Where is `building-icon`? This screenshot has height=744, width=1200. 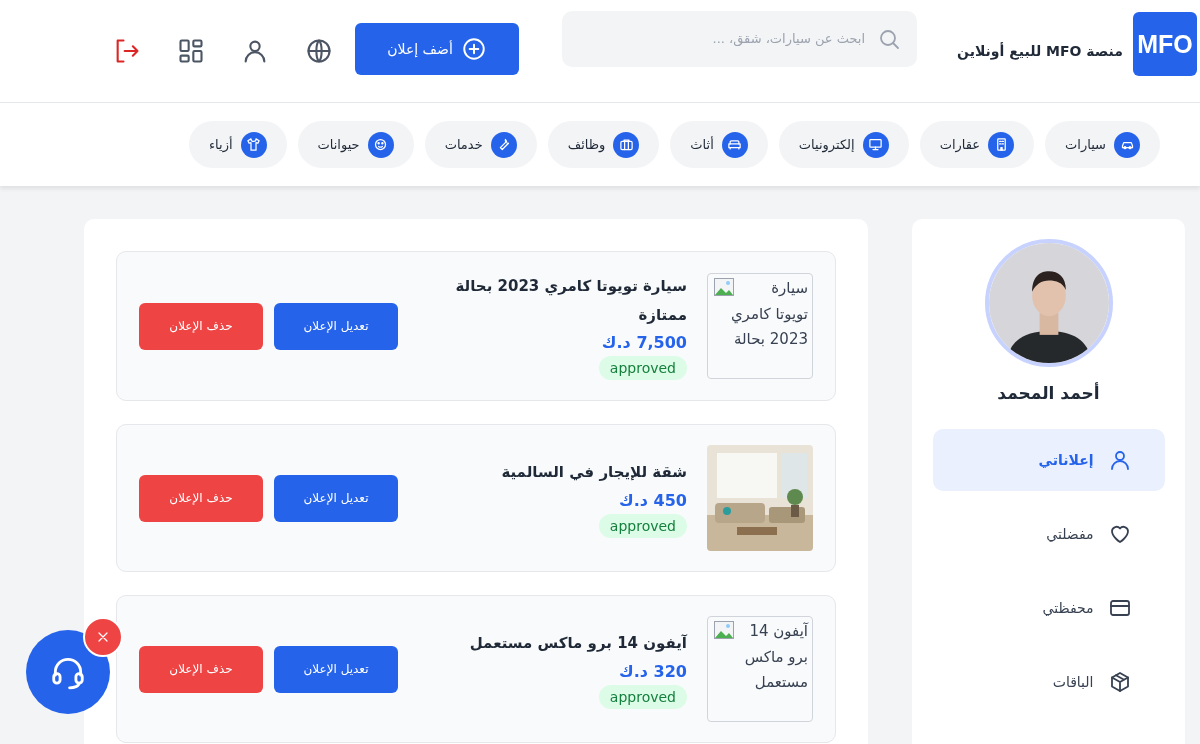 building-icon is located at coordinates (1001, 144).